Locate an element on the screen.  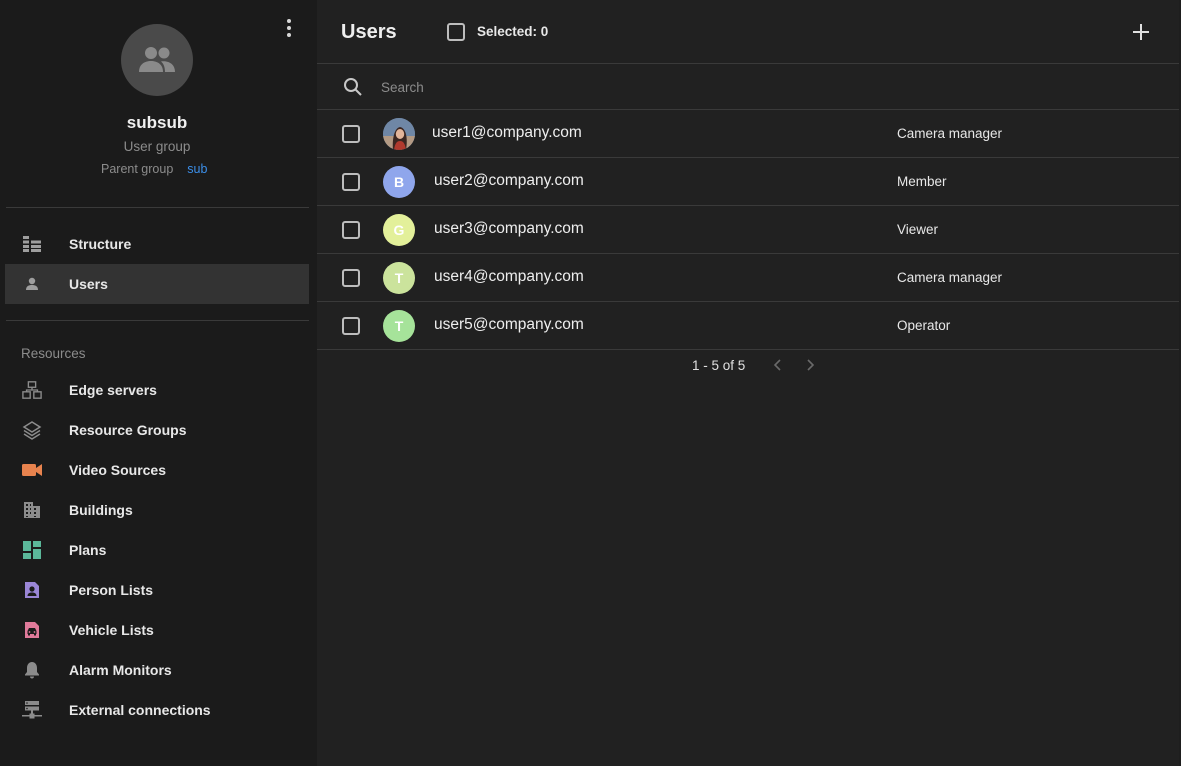
layers-icon is located at coordinates (32, 430).